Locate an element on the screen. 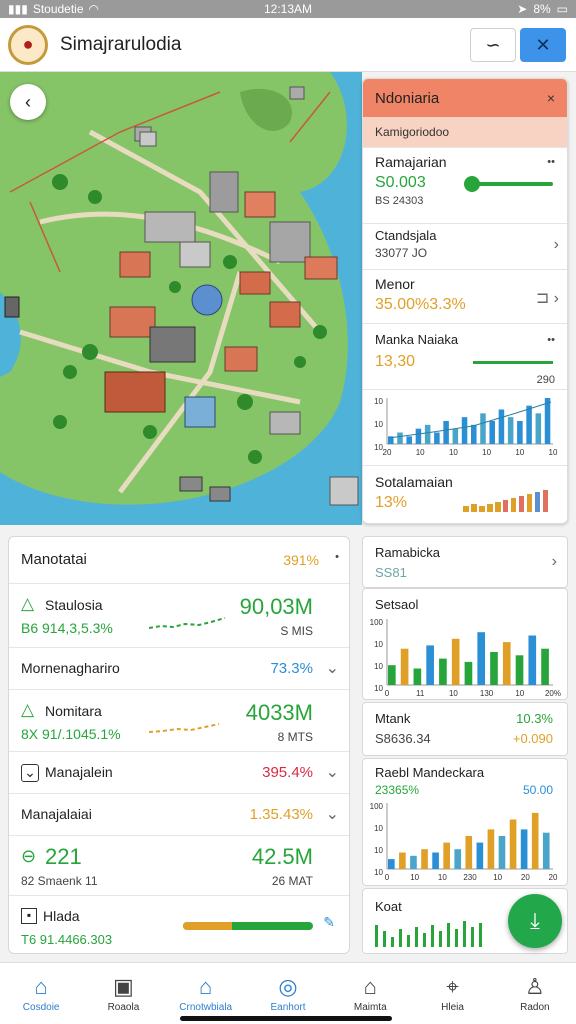 The width and height of the screenshot is (576, 1024). panel-bar-chart: 10101020 10 10 10 10 10 is located at coordinates (466, 427).